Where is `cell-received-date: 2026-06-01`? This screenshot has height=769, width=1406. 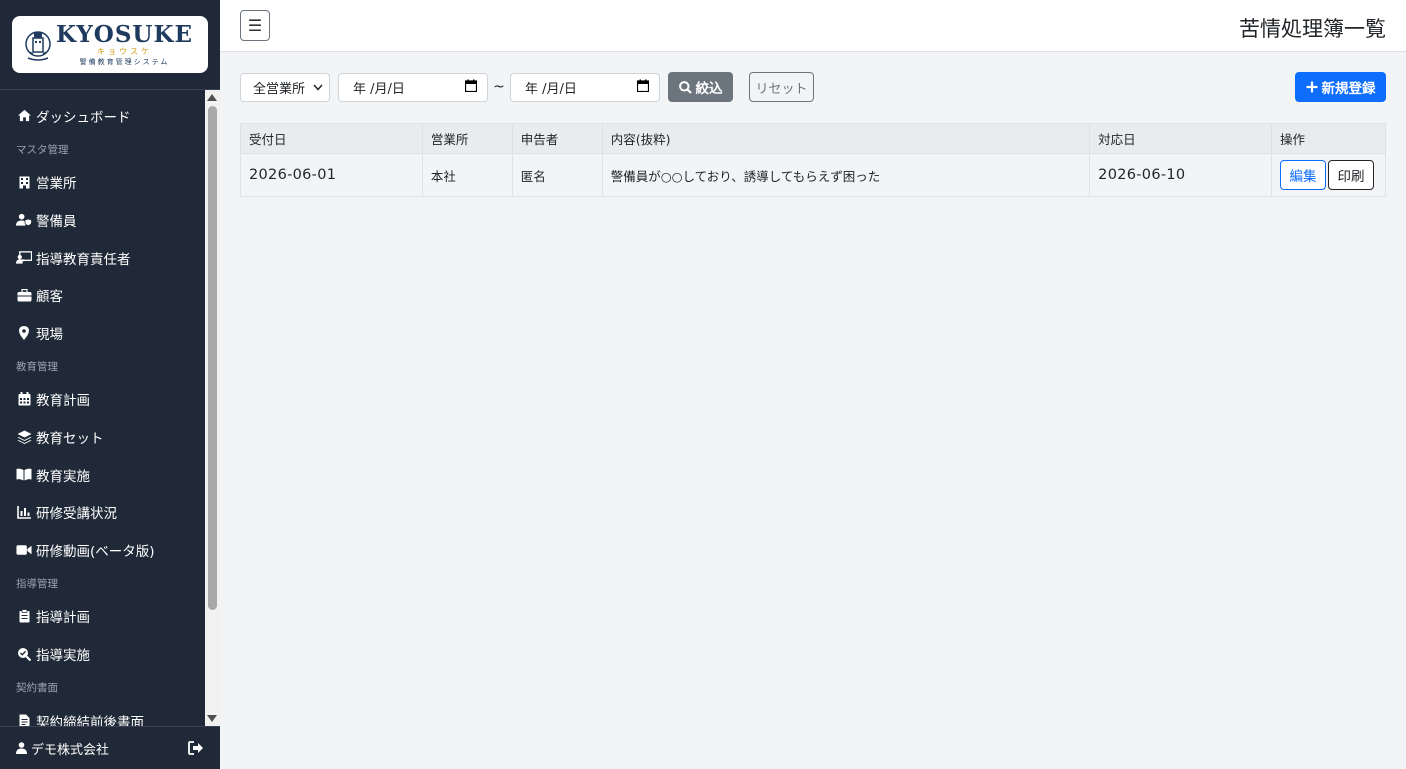
cell-received-date: 2026-06-01 is located at coordinates (331, 175).